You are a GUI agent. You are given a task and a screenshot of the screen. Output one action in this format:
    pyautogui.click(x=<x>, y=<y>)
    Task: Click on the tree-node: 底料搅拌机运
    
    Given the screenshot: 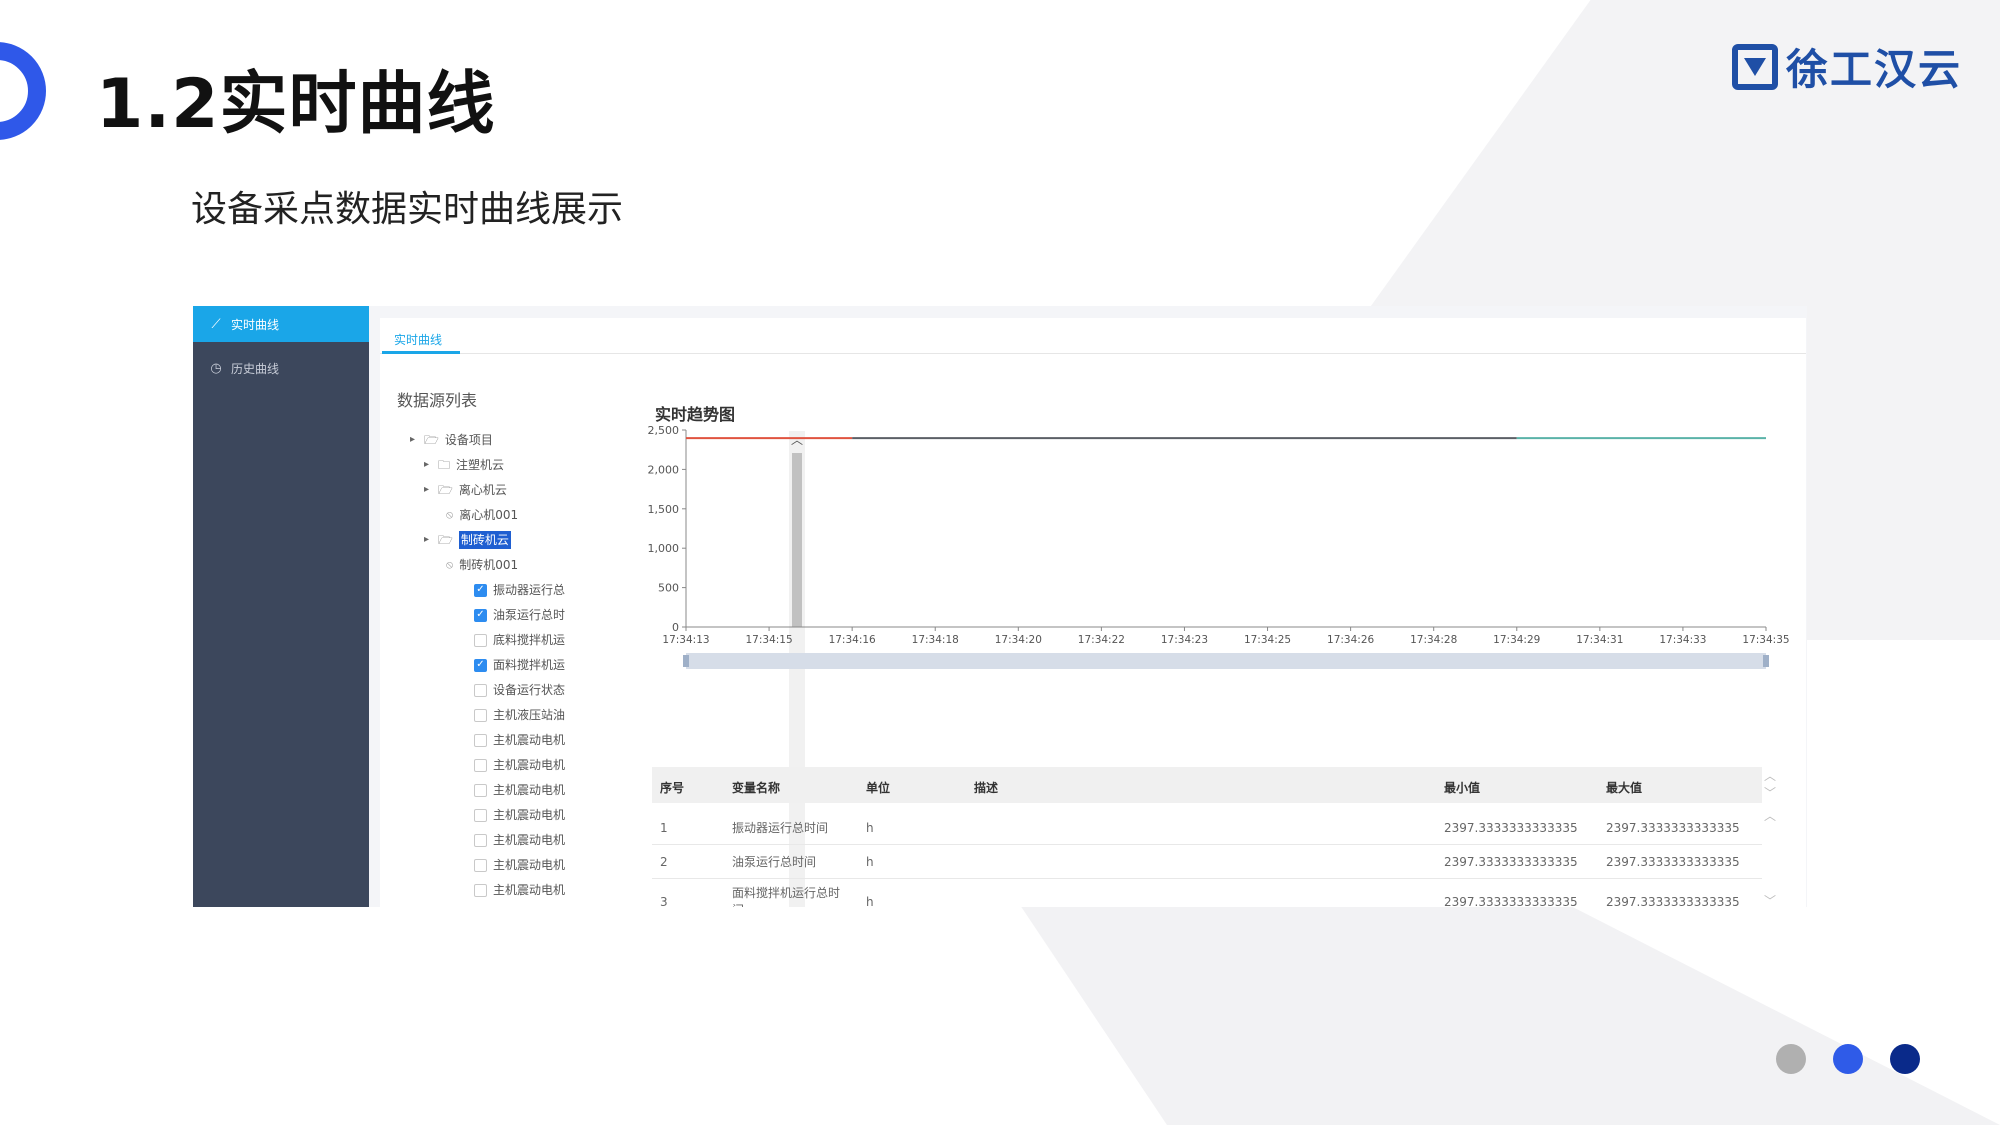 What is the action you would take?
    pyautogui.click(x=519, y=640)
    